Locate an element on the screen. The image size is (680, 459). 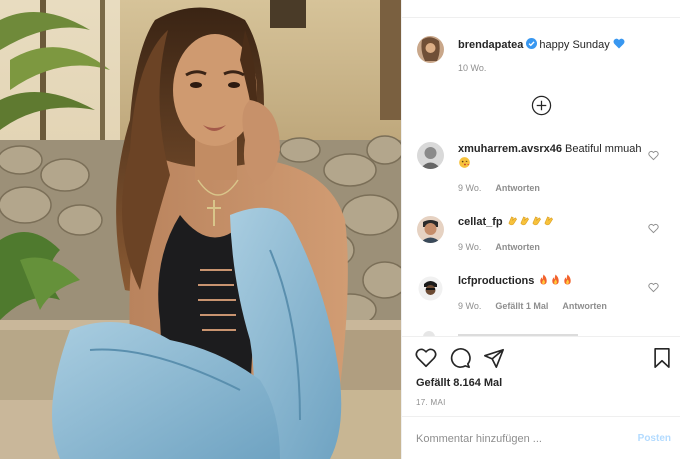
caption-meta: 10 Wo. is located at coordinates (472, 68).